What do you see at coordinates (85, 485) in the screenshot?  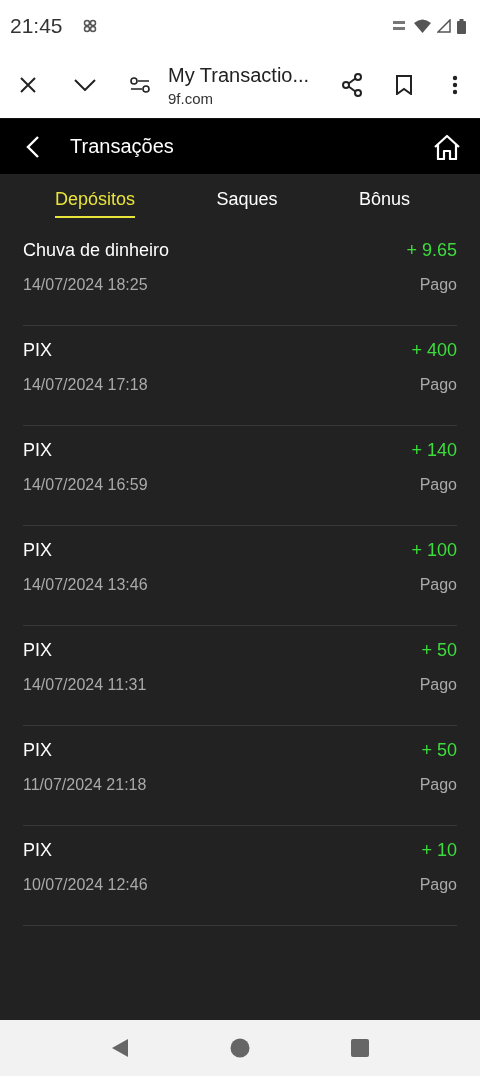 I see `transaction-date: 14/07/2024 16:59` at bounding box center [85, 485].